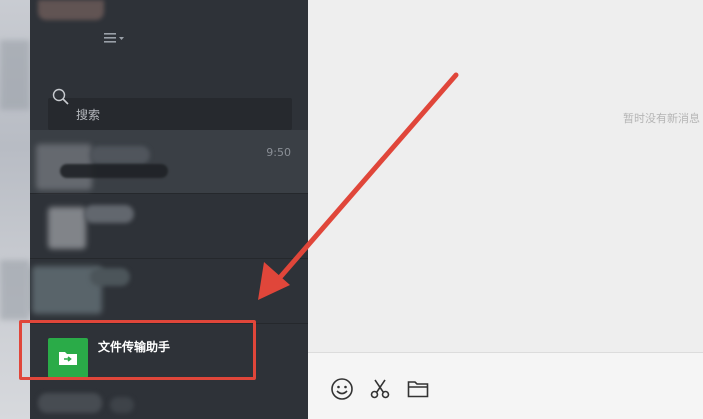 The image size is (703, 419). What do you see at coordinates (278, 152) in the screenshot?
I see `chat-time: 9:50` at bounding box center [278, 152].